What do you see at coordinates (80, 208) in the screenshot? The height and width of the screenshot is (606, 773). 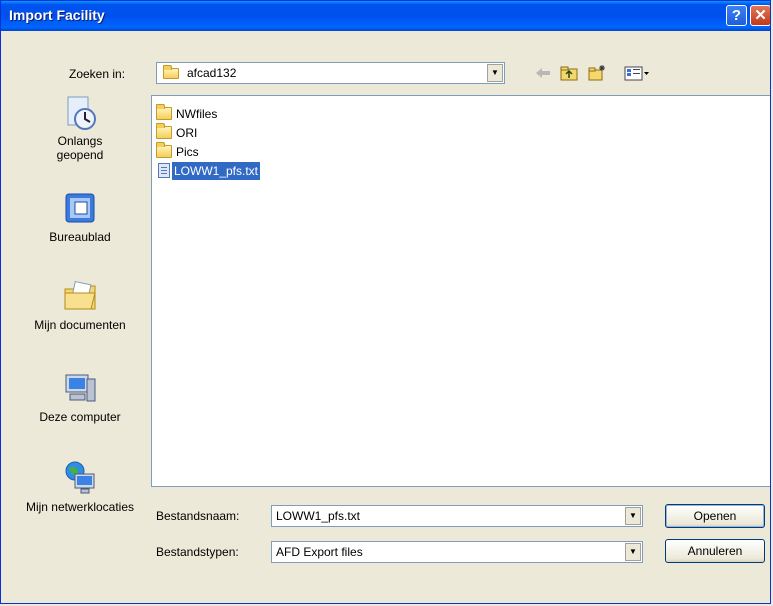 I see `desktop-icon` at bounding box center [80, 208].